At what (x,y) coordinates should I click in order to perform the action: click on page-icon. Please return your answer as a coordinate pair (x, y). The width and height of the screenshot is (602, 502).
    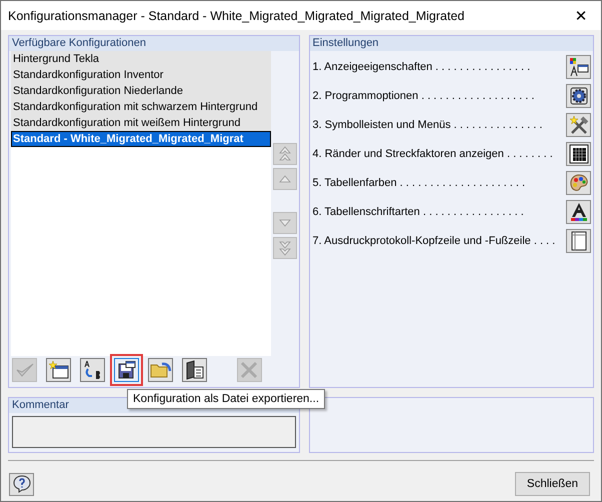
    Looking at the image, I should click on (578, 240).